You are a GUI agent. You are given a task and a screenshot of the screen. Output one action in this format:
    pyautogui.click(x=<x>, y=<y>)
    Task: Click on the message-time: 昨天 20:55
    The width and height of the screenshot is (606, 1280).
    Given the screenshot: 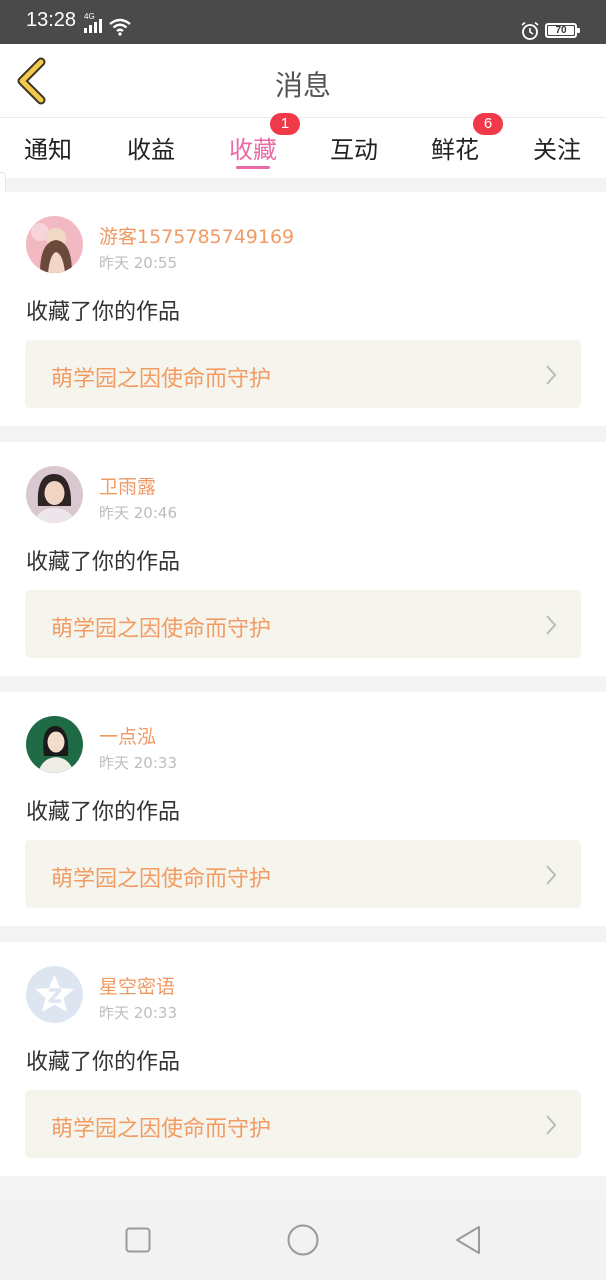 What is the action you would take?
    pyautogui.click(x=138, y=263)
    